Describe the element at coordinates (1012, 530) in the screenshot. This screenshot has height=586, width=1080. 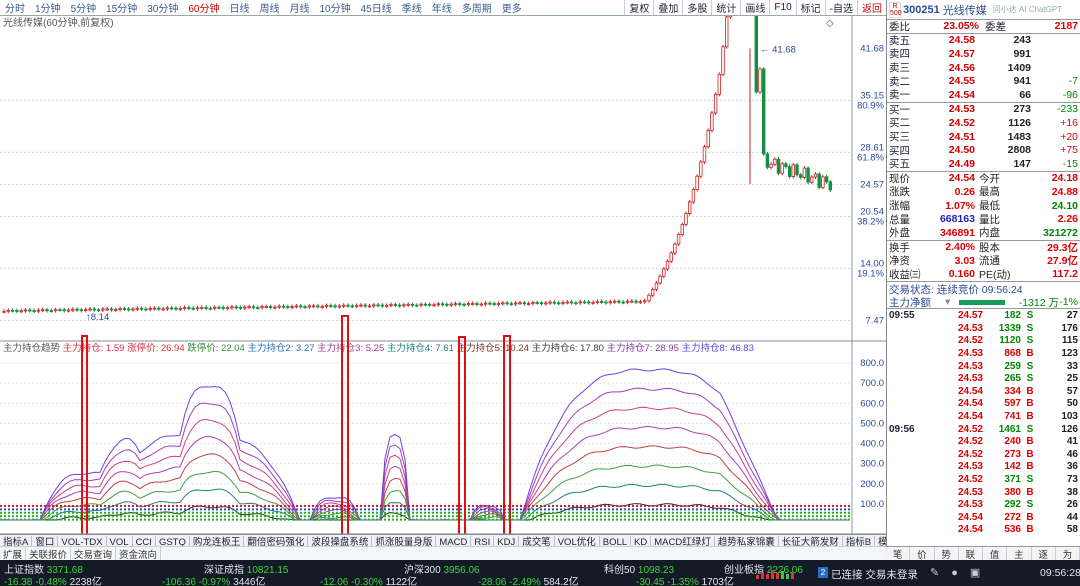
I see `tick-volume: 536` at that location.